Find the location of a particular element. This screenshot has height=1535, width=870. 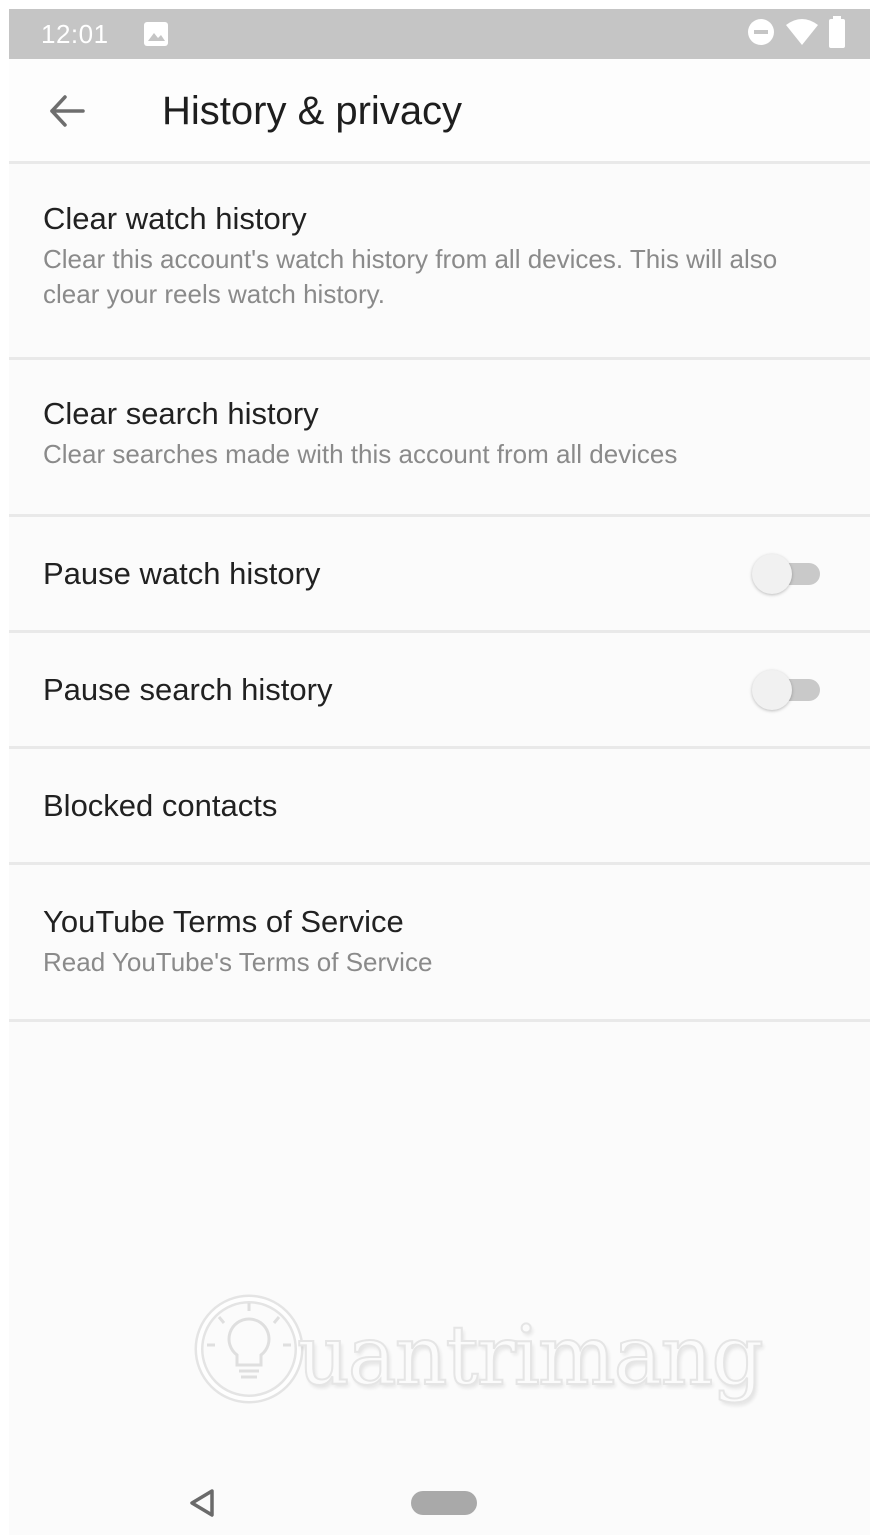

setting-title: Clear search history is located at coordinates (181, 413).